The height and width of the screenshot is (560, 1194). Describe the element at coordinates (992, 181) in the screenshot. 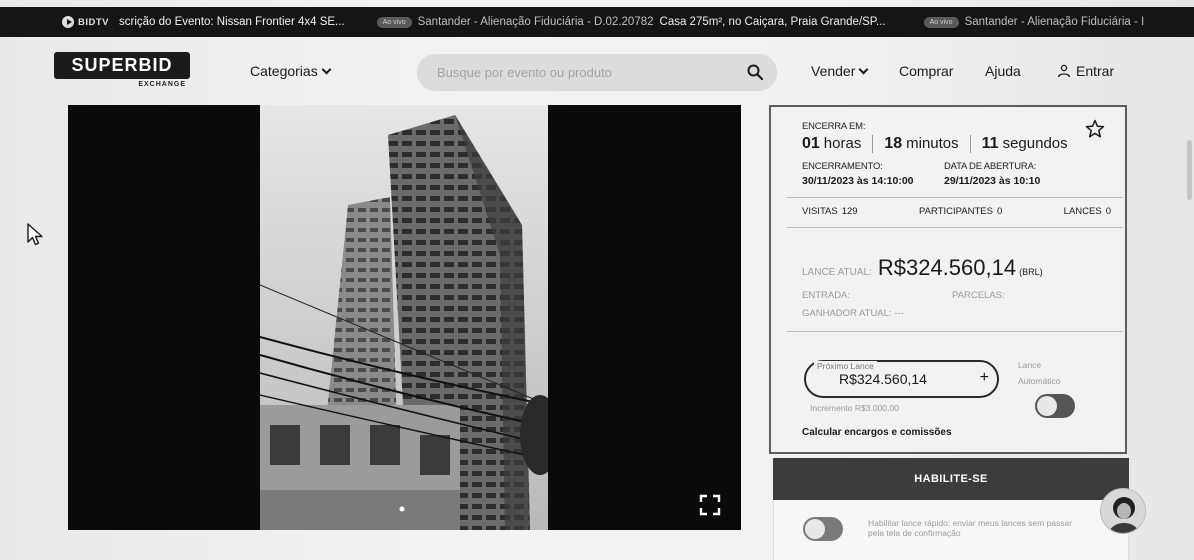

I see `opening-value: 29/11/2023 às 10:10` at that location.